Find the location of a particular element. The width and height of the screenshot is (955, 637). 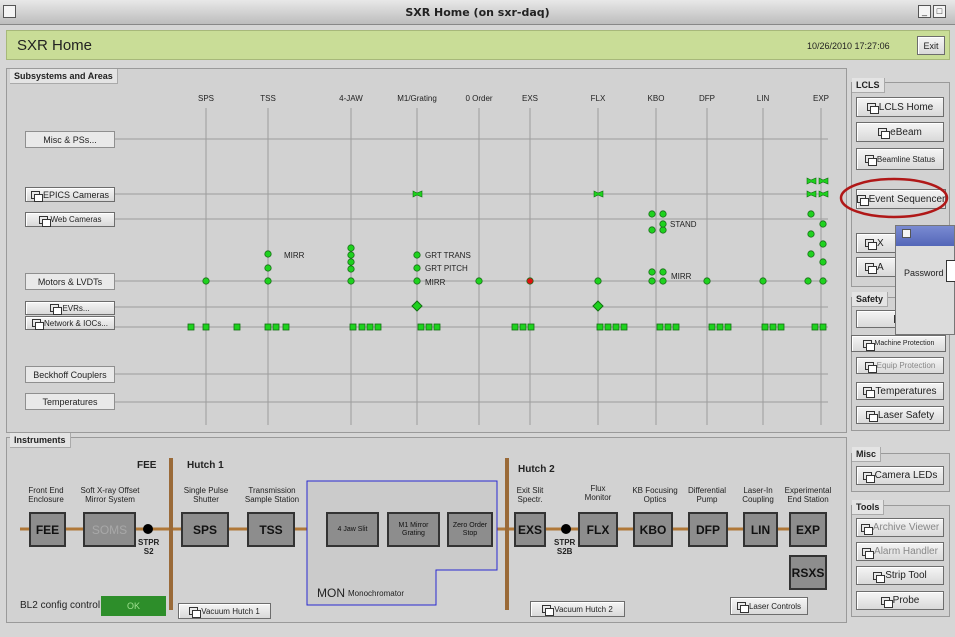

hutch1-label: Hutch 1 is located at coordinates (205, 465).